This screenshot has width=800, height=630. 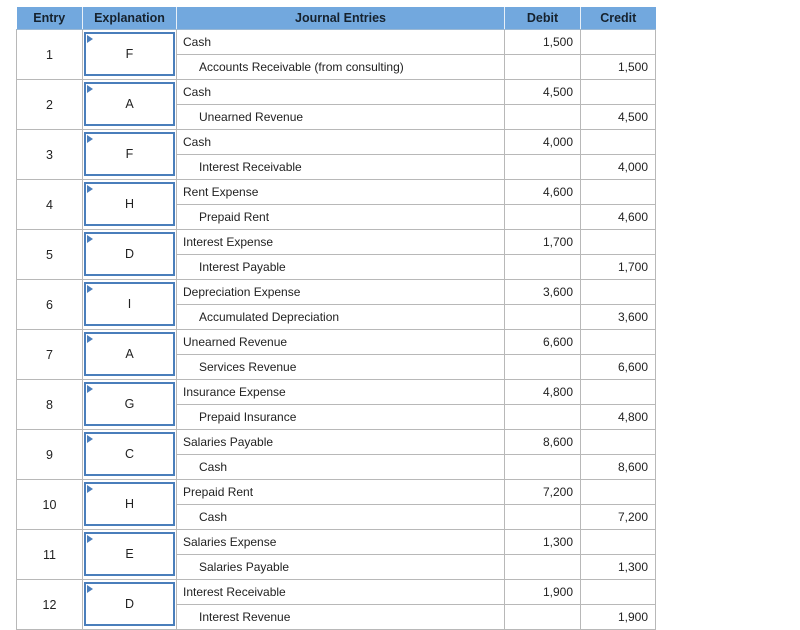 What do you see at coordinates (618, 367) in the screenshot?
I see `credit-amount-cell: 6,600` at bounding box center [618, 367].